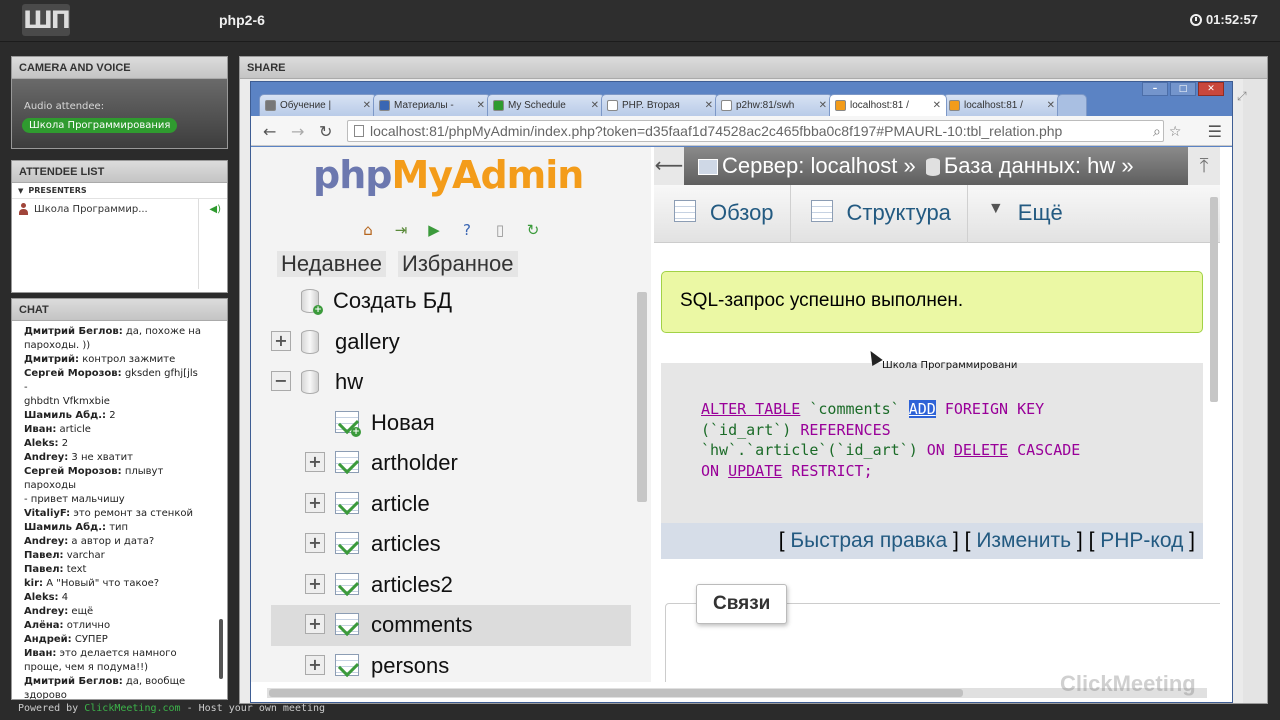  Describe the element at coordinates (325, 131) in the screenshot. I see `reload-icon: ↻` at that location.